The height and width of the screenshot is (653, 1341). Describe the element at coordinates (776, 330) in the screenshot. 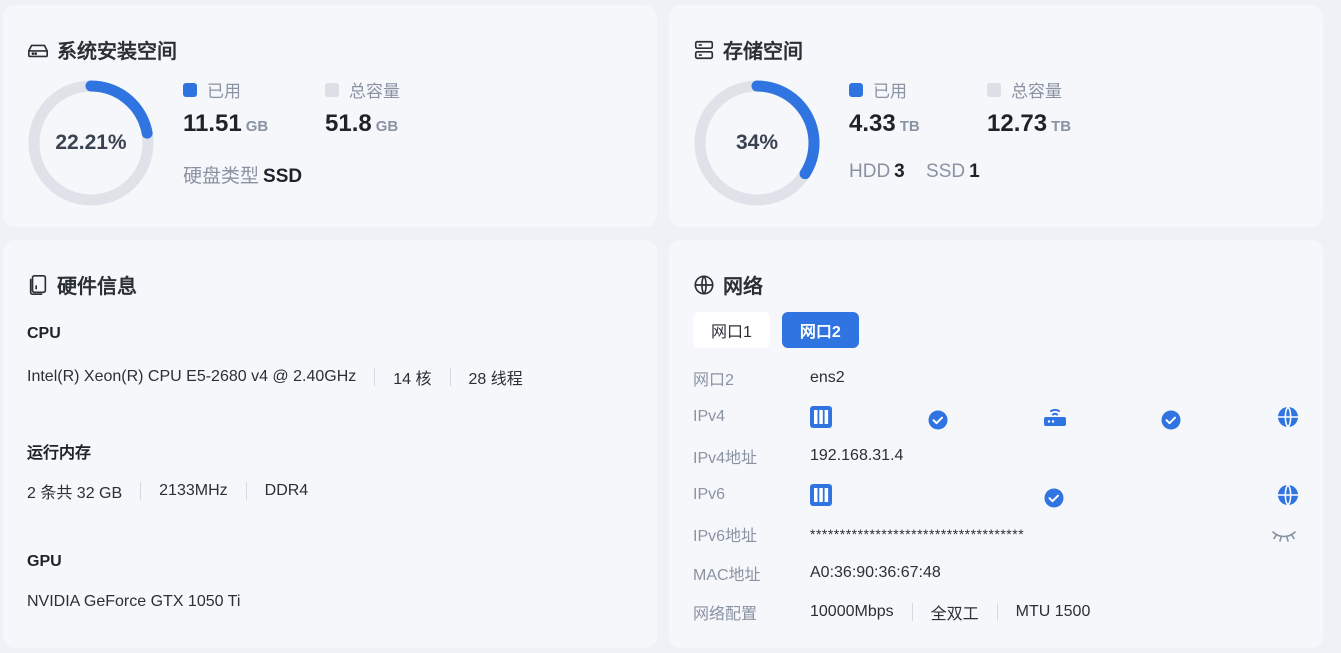

I see `port-tabs: 网口1 网口2` at that location.